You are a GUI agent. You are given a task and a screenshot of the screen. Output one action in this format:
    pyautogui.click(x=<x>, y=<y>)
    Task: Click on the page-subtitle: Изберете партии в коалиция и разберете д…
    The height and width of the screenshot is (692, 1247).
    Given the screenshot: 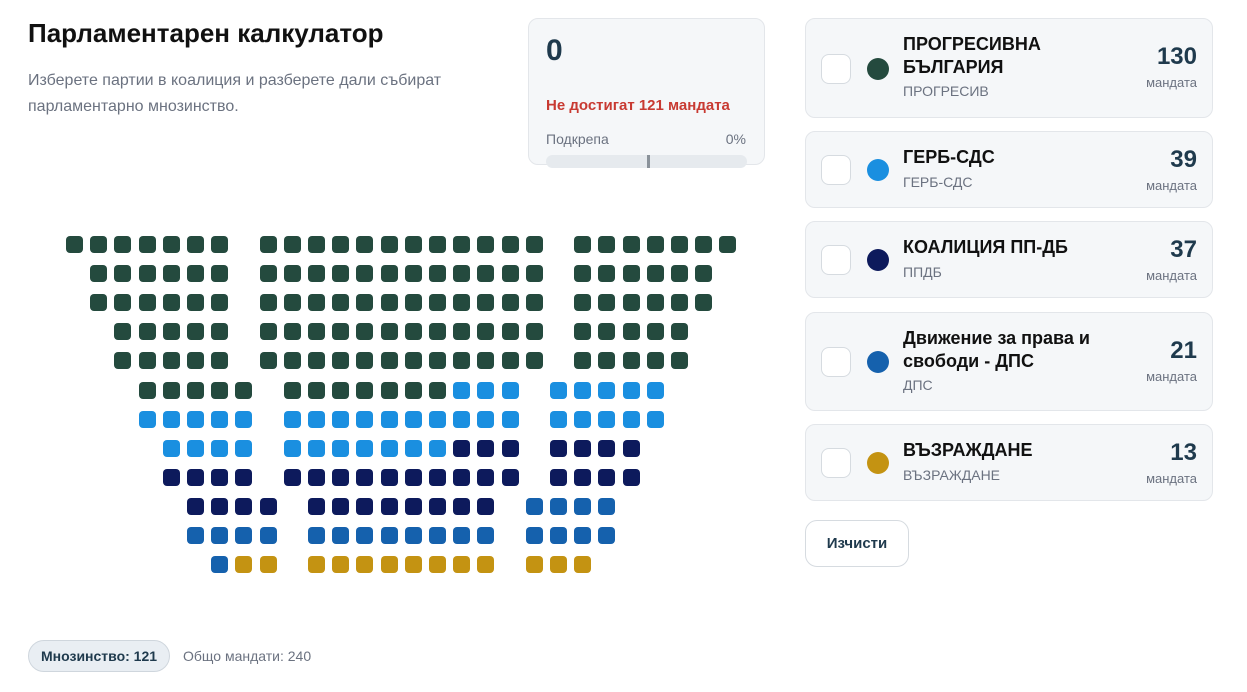 What is the action you would take?
    pyautogui.click(x=235, y=93)
    